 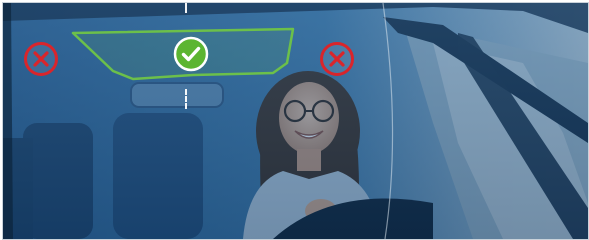 I want to click on center-guide-line-middle, so click(x=186, y=99).